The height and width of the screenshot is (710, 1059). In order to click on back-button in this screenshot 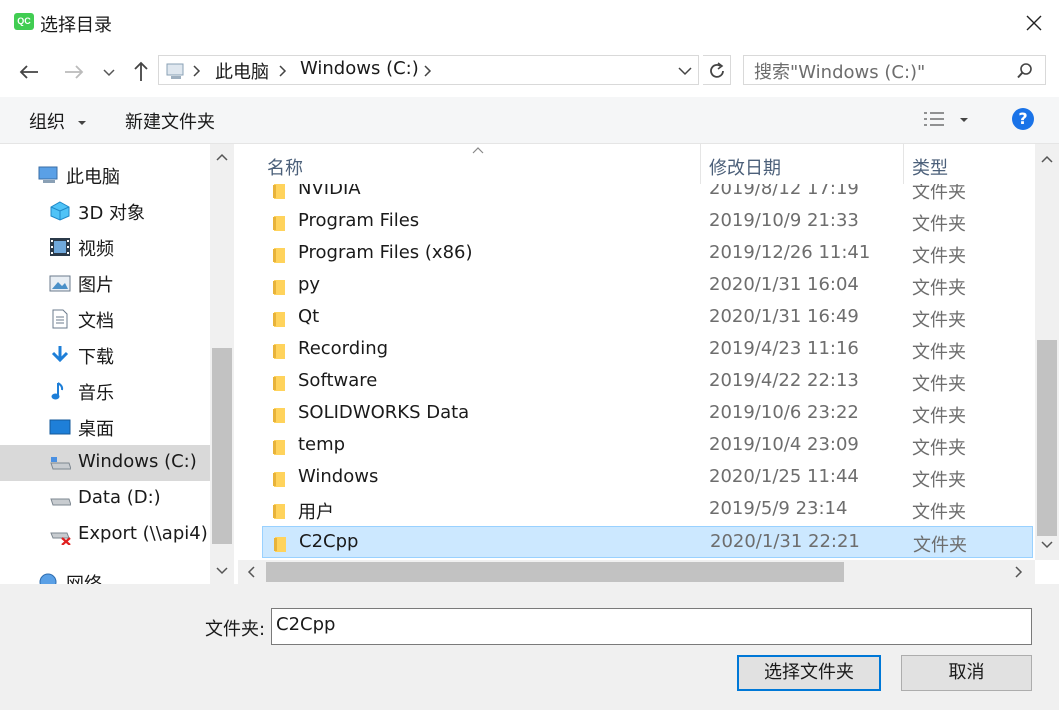, I will do `click(30, 72)`.